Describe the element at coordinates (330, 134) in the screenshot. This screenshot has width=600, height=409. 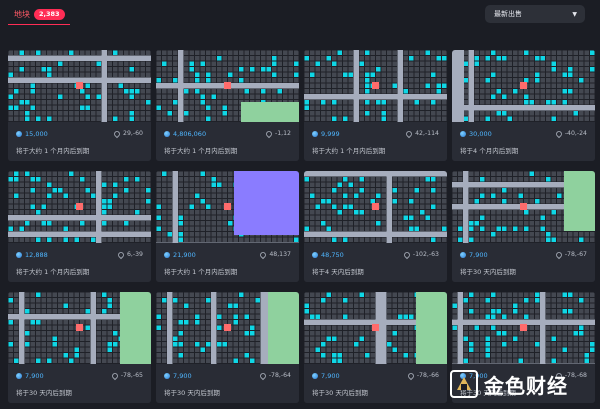
I see `price-value: 9,999` at that location.